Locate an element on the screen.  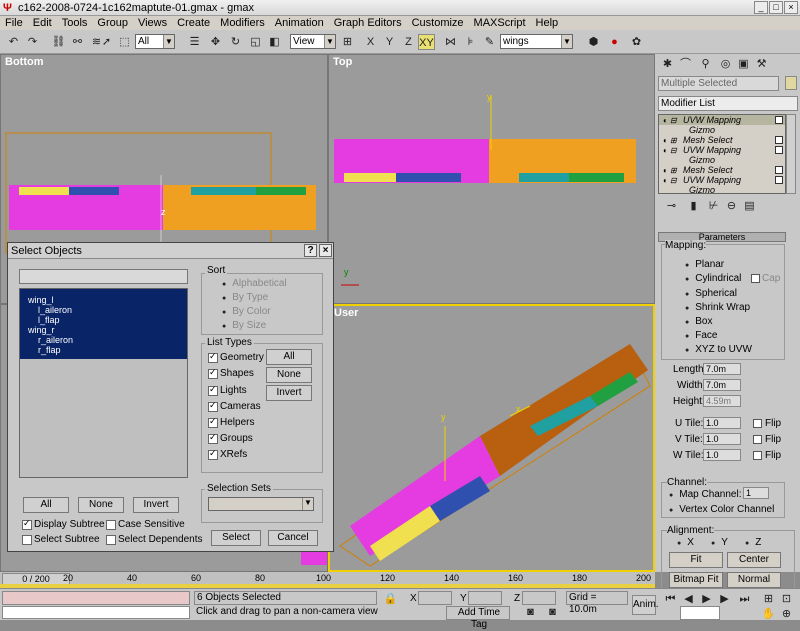
menu-group: Group is located at coordinates (112, 23).